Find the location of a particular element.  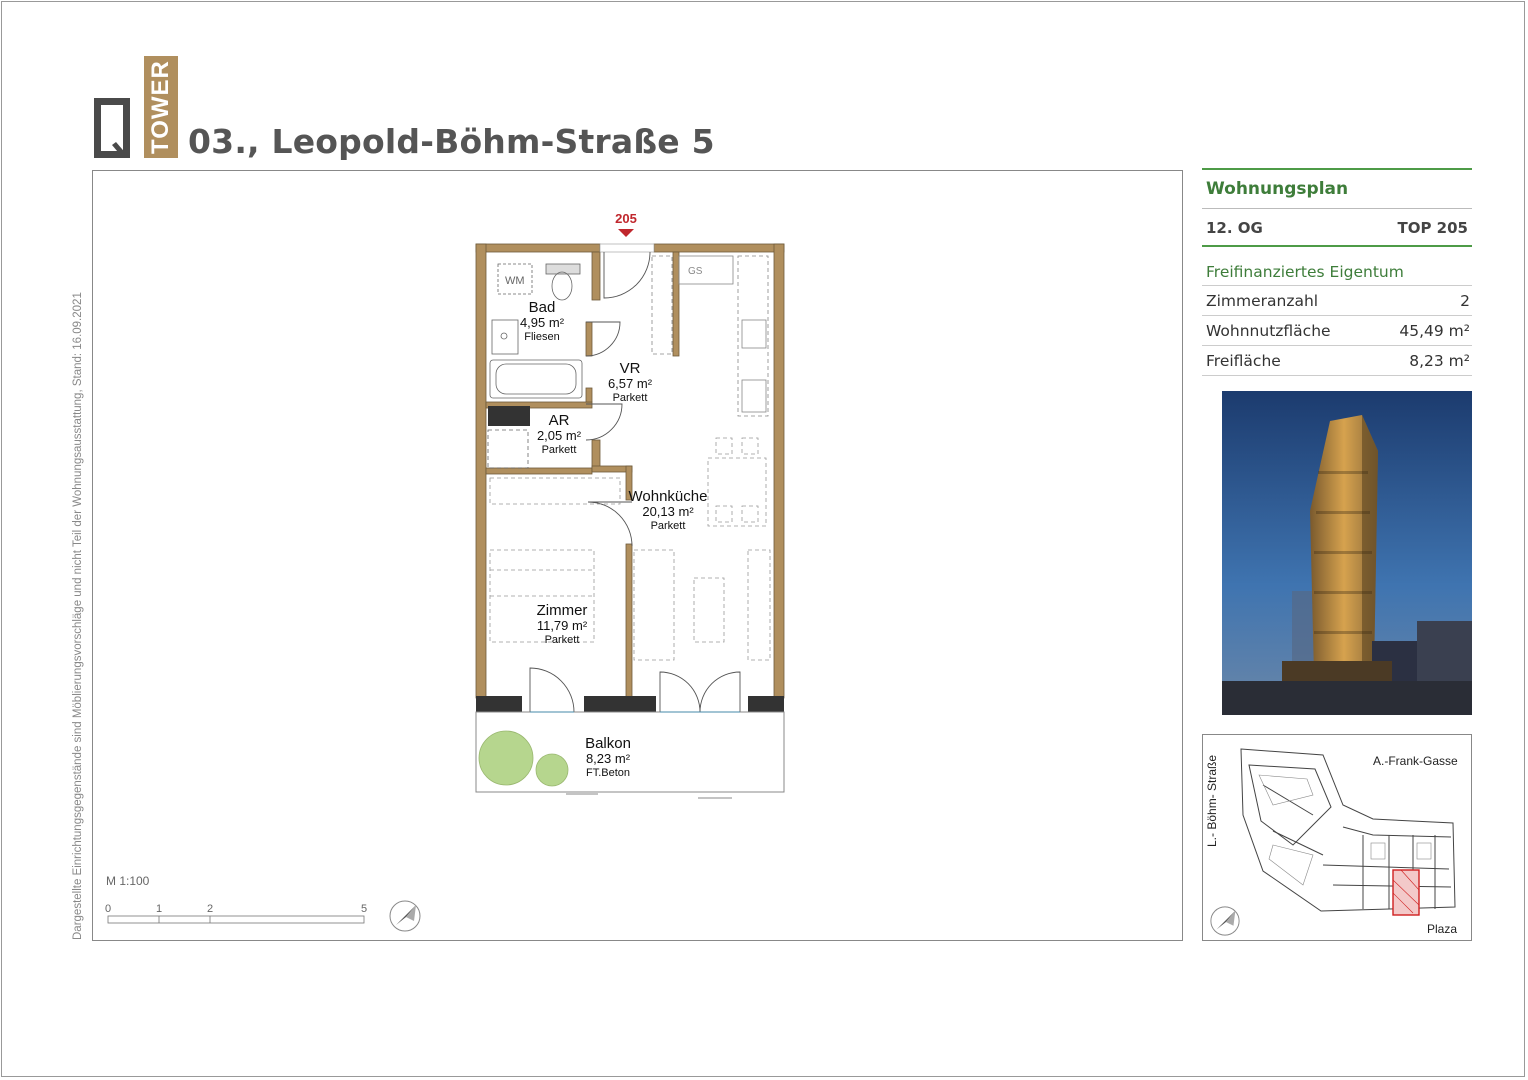

info-value: 2 is located at coordinates (1465, 301).